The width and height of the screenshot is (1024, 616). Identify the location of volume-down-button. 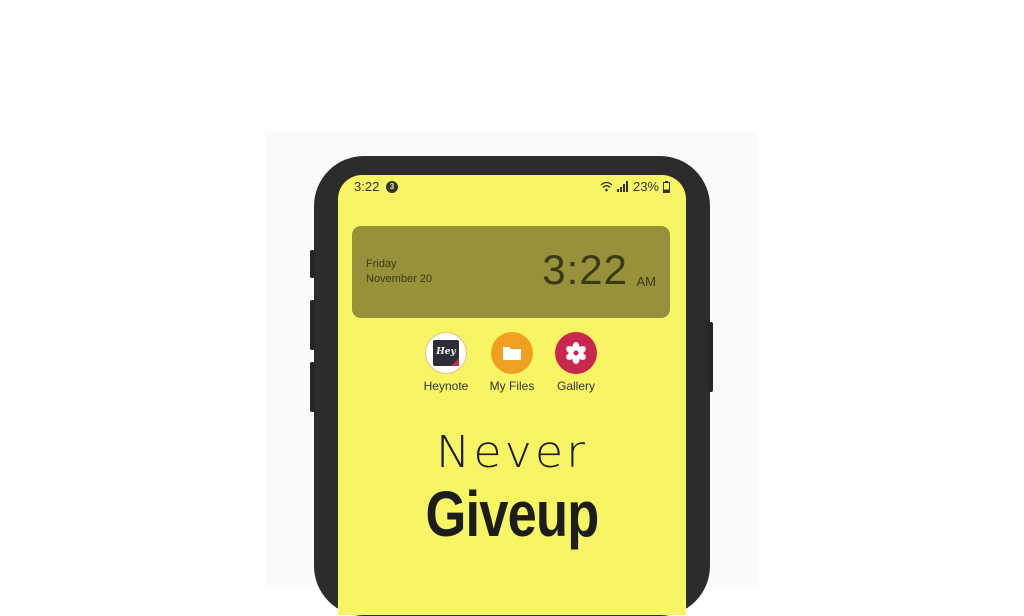
(312, 325).